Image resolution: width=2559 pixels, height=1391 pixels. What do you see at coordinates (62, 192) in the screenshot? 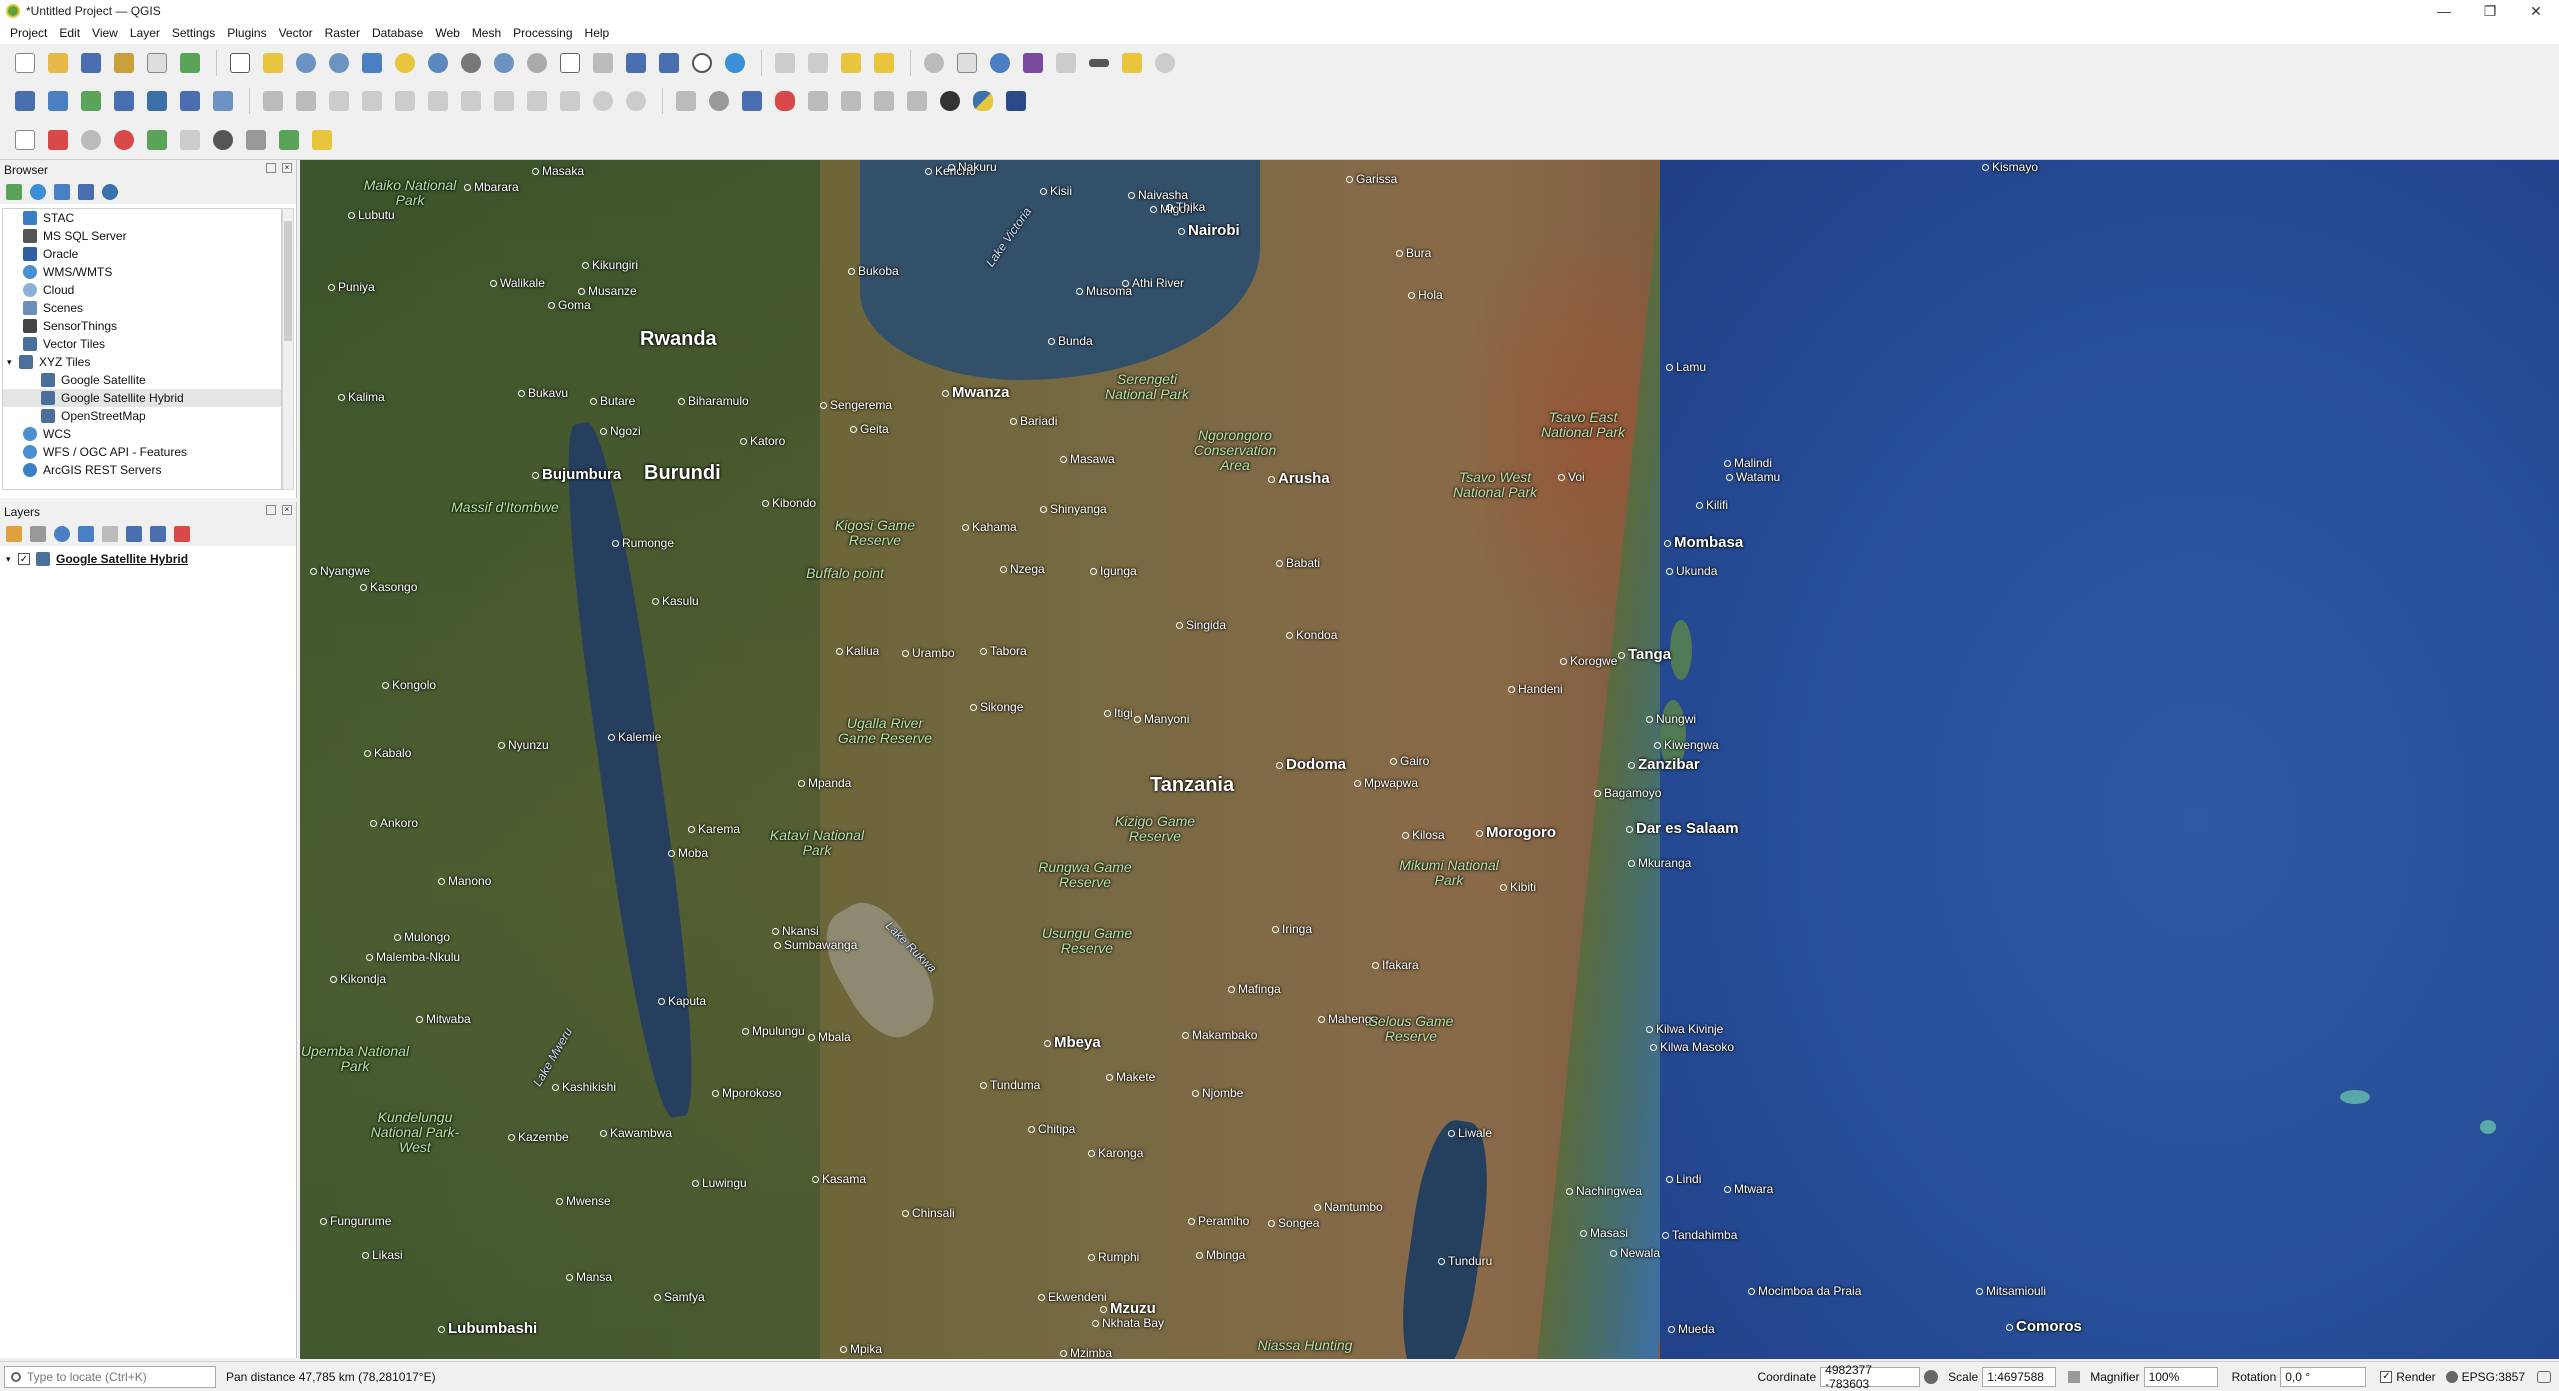
I see `filter-icon` at bounding box center [62, 192].